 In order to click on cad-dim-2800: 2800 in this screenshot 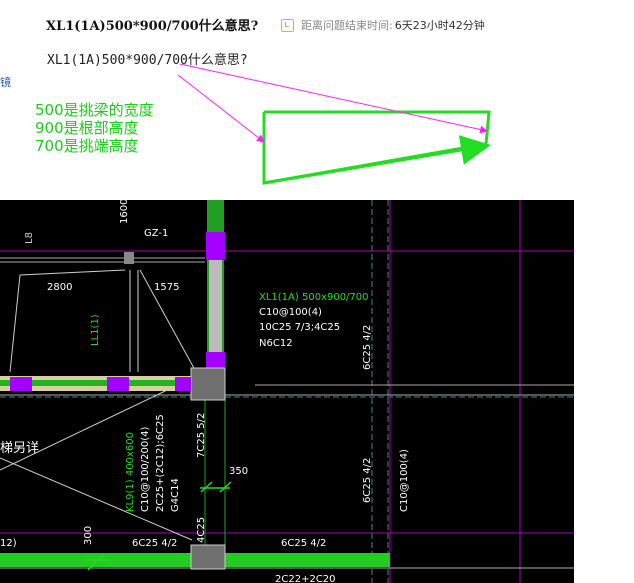, I will do `click(59, 287)`.